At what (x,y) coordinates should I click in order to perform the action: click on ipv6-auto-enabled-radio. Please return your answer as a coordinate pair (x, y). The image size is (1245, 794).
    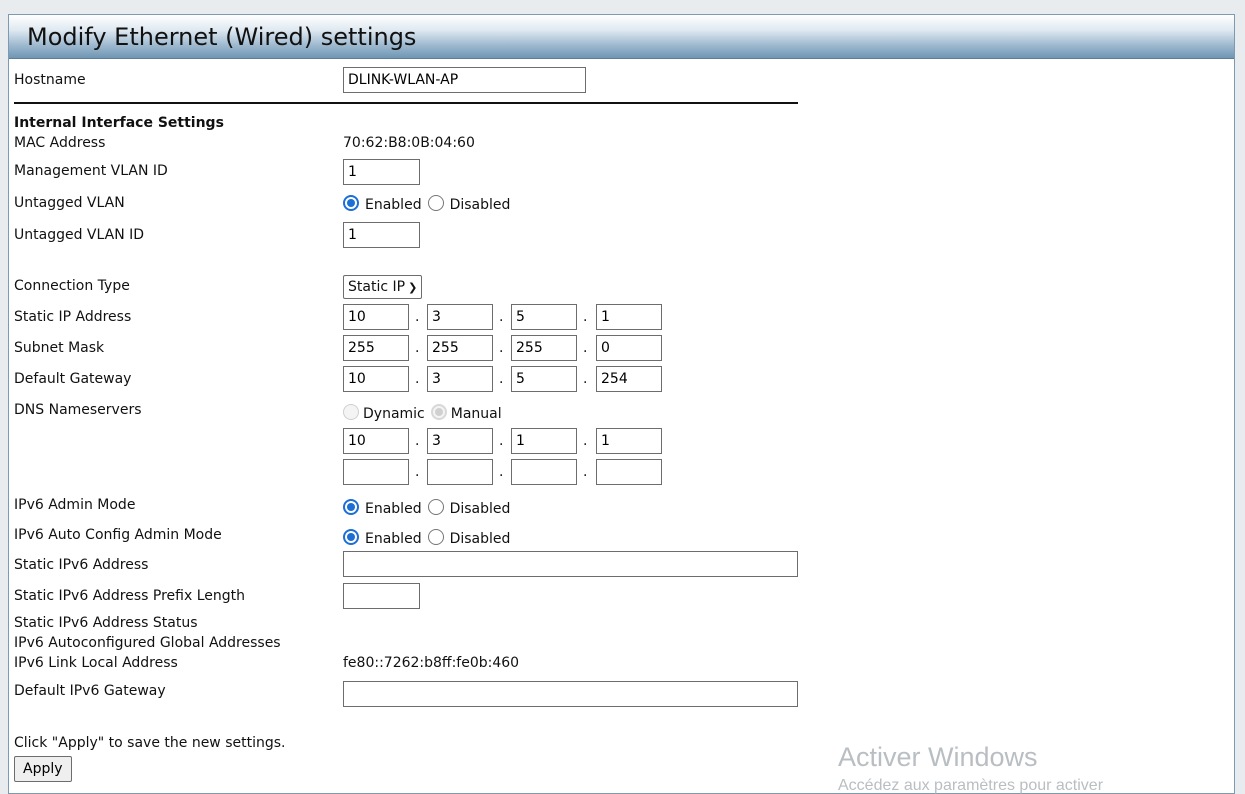
    Looking at the image, I should click on (351, 537).